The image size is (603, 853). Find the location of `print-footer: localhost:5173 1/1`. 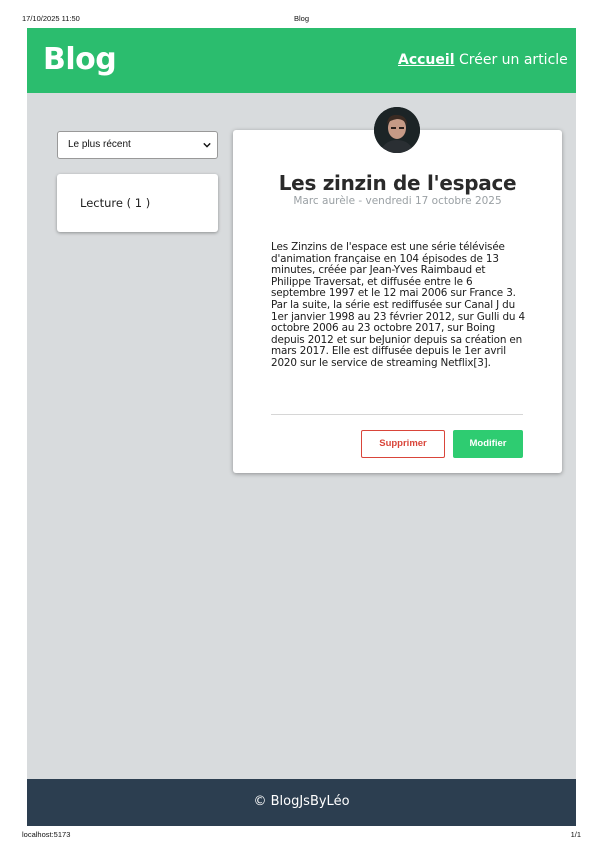

print-footer: localhost:5173 1/1 is located at coordinates (301, 835).